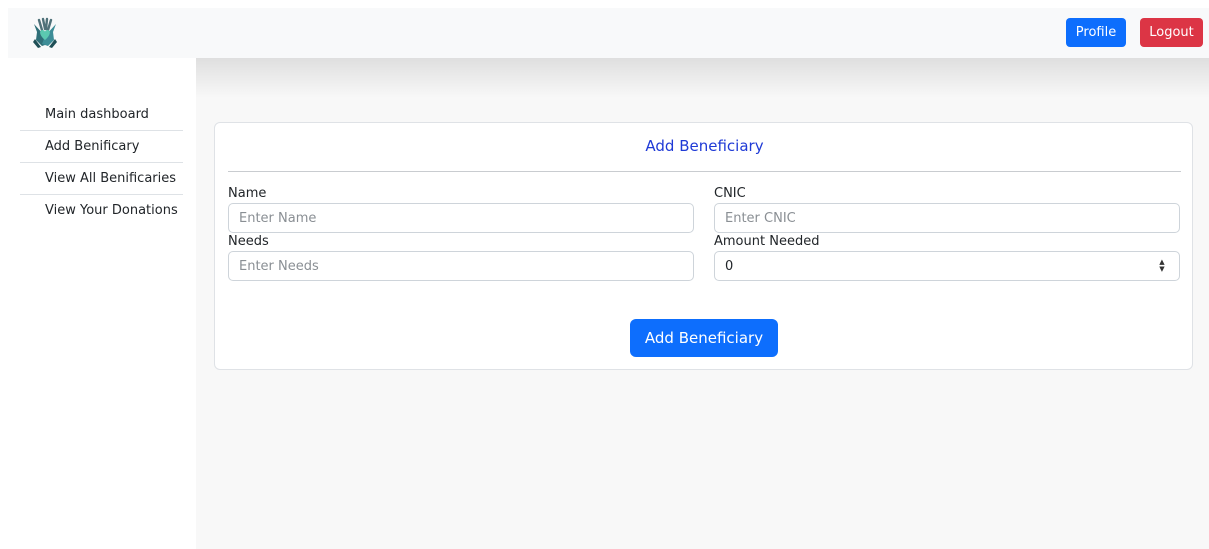 The width and height of the screenshot is (1209, 549). What do you see at coordinates (947, 266) in the screenshot?
I see `amount-needed-input` at bounding box center [947, 266].